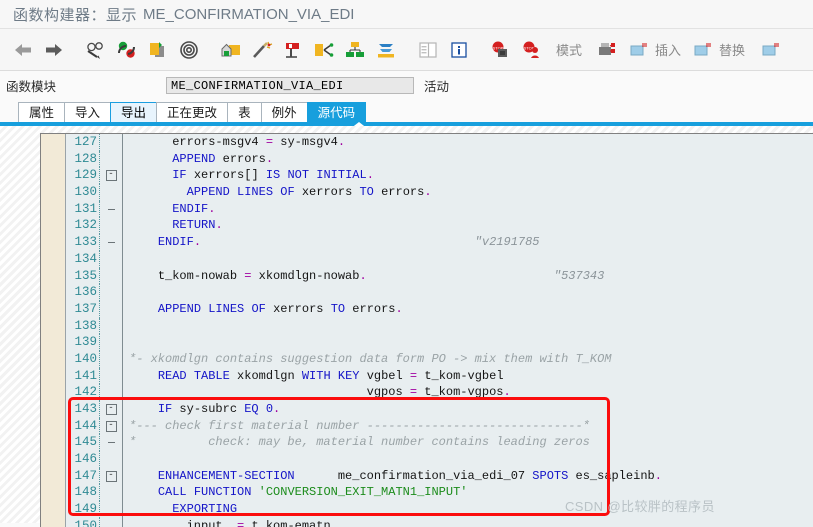 This screenshot has height=527, width=813. I want to click on line-number: 141, so click(83, 376).